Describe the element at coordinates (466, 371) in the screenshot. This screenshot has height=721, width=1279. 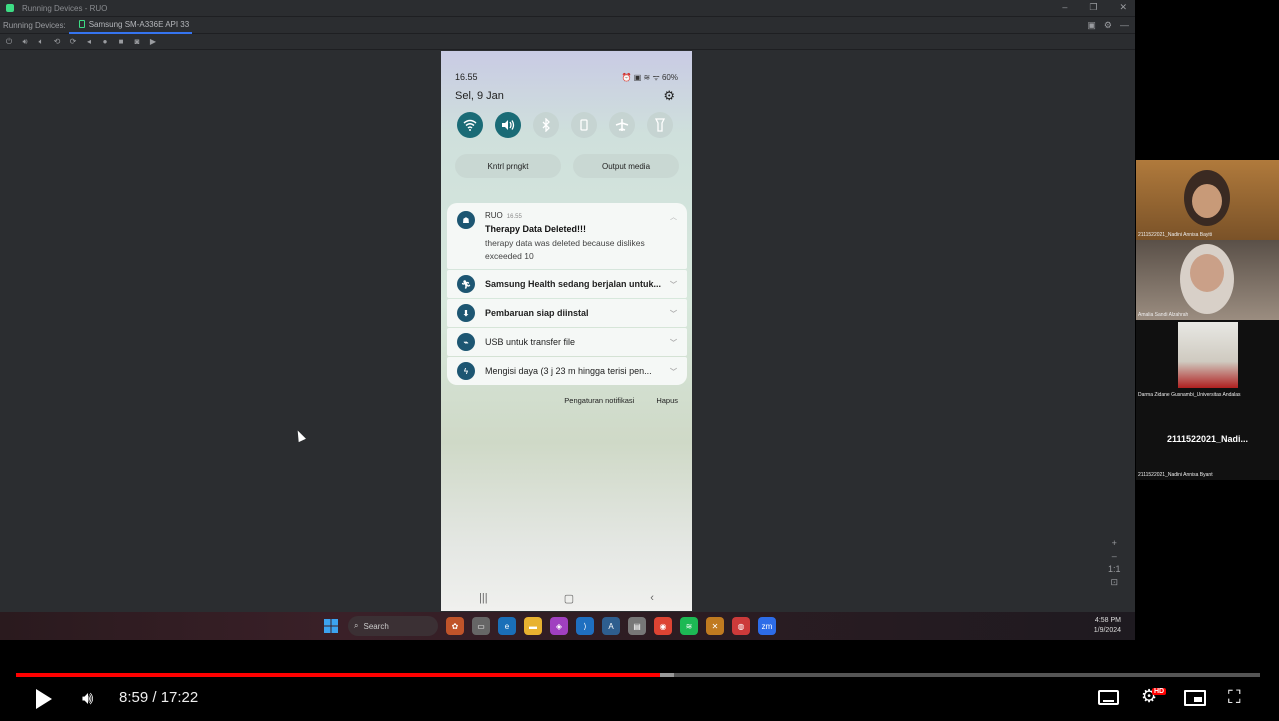
I see `charging-icon: ϟ` at that location.